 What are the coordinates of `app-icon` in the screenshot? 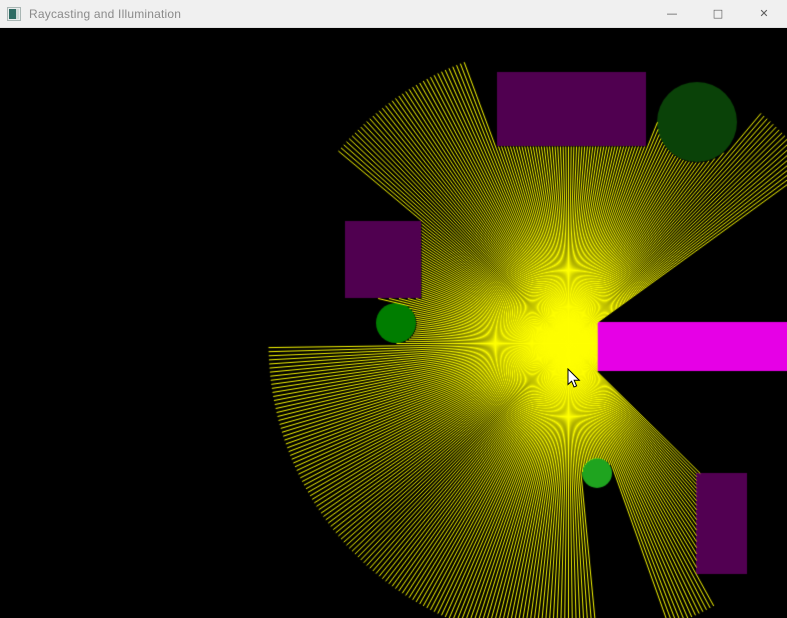 It's located at (14, 13).